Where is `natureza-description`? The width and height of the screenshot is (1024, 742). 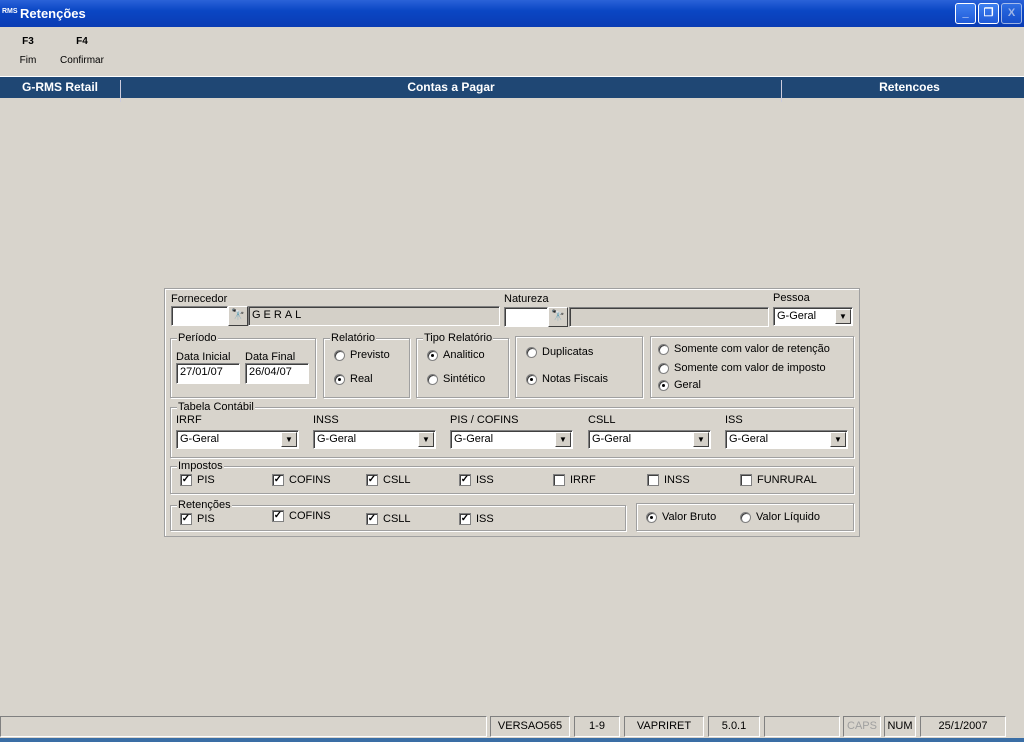 natureza-description is located at coordinates (669, 317).